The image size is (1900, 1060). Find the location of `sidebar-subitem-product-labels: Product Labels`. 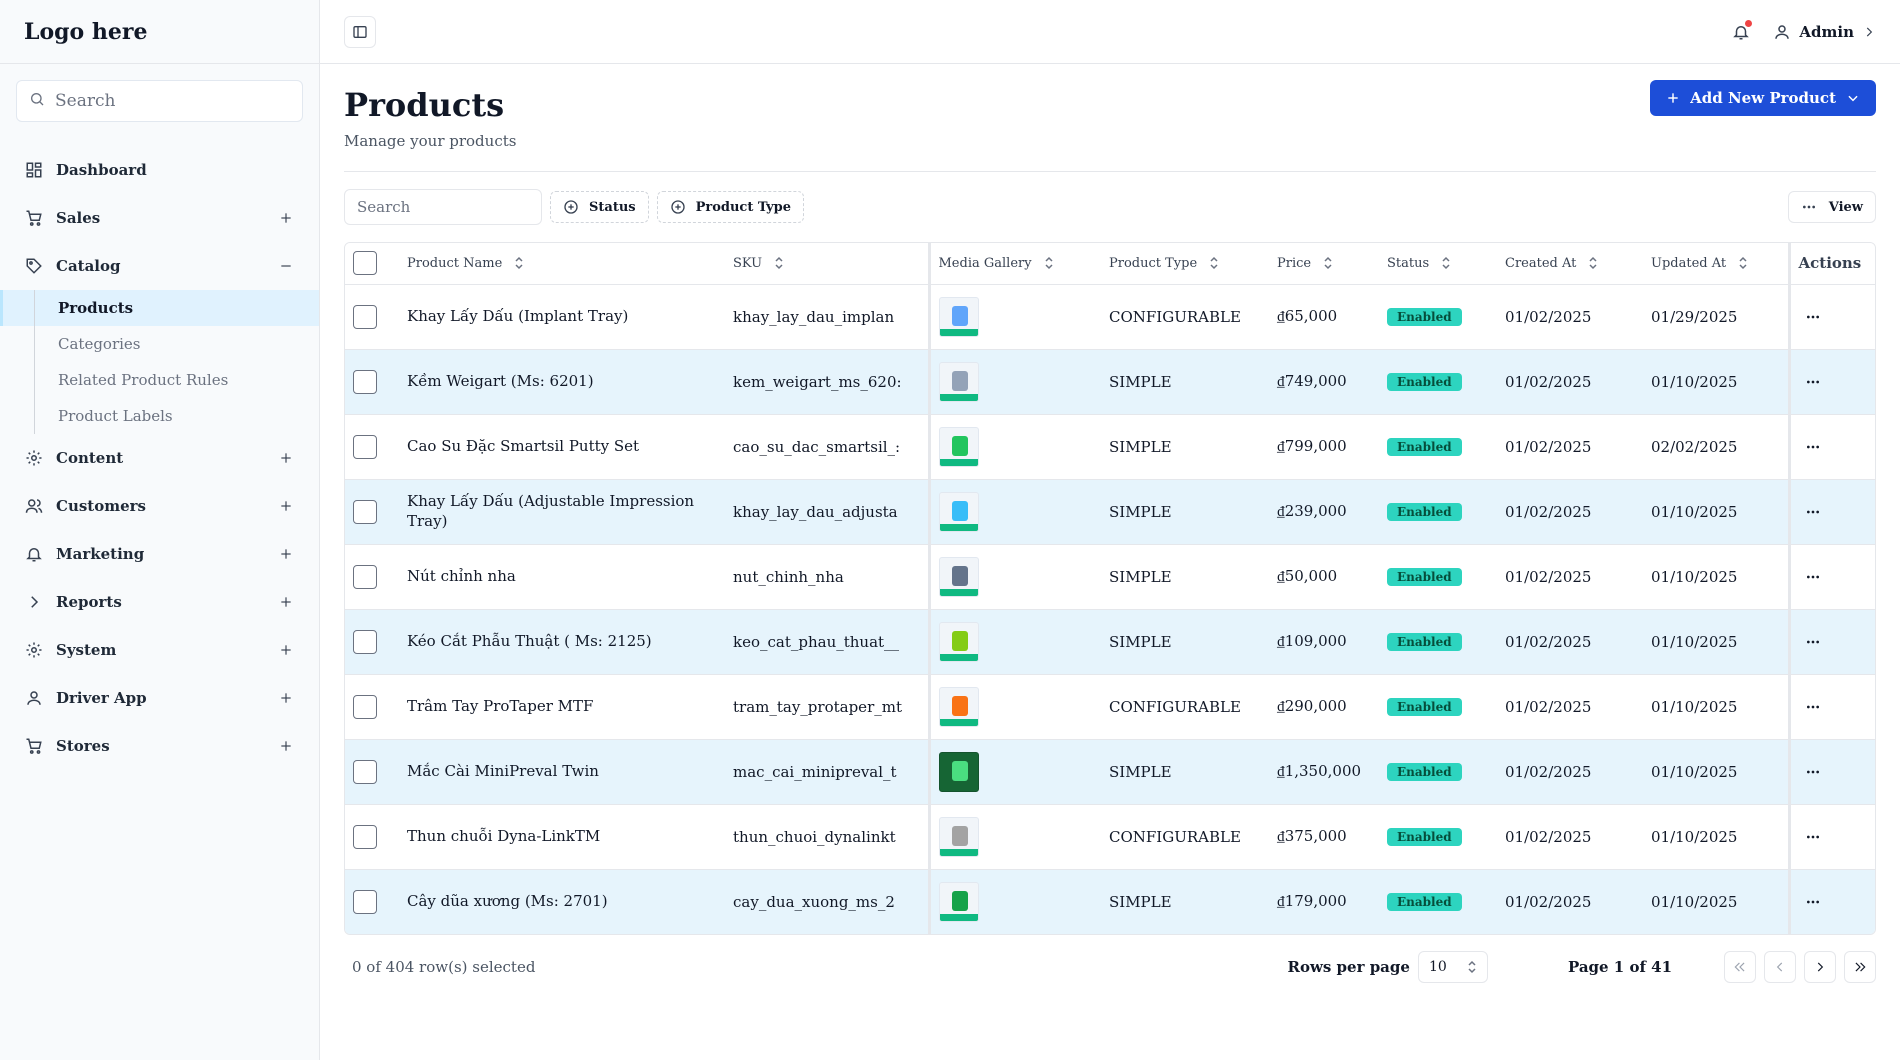

sidebar-subitem-product-labels: Product Labels is located at coordinates (159, 416).